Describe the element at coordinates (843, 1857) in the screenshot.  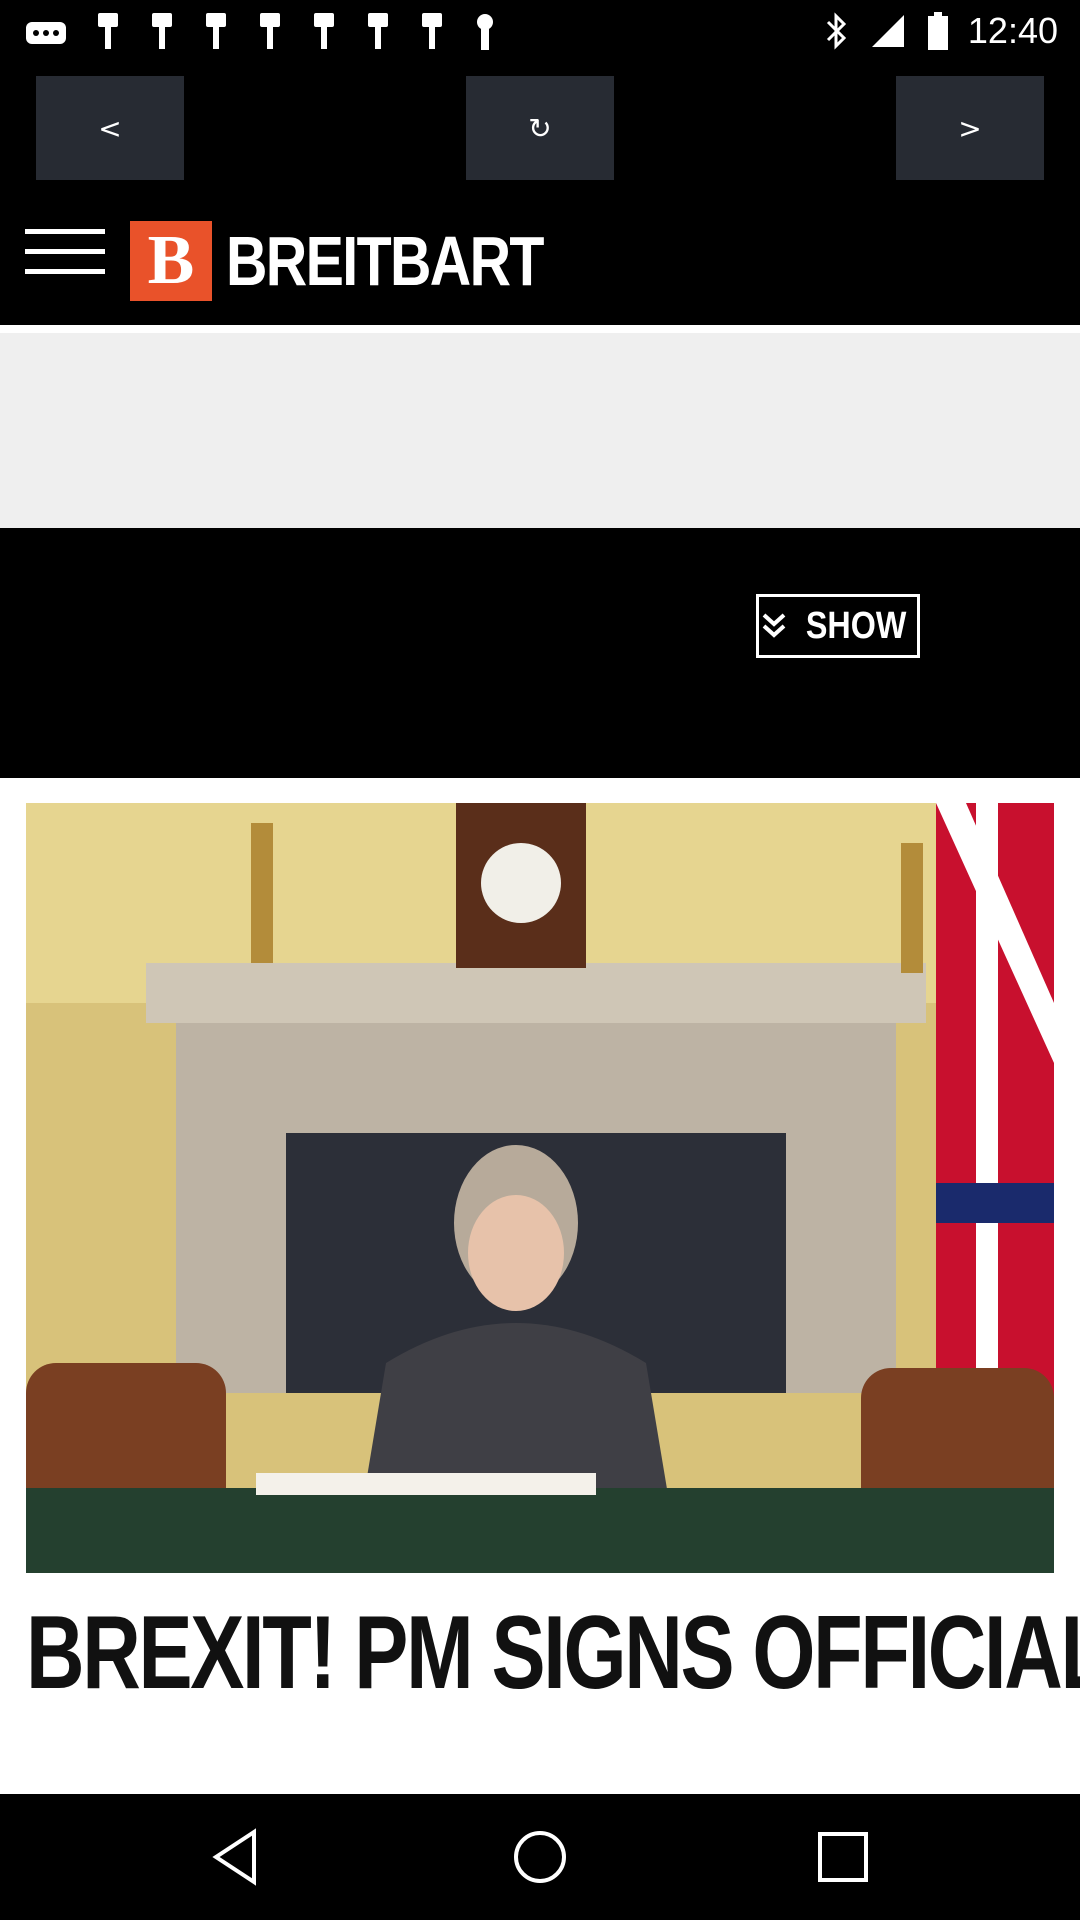
I see `recents-icon` at that location.